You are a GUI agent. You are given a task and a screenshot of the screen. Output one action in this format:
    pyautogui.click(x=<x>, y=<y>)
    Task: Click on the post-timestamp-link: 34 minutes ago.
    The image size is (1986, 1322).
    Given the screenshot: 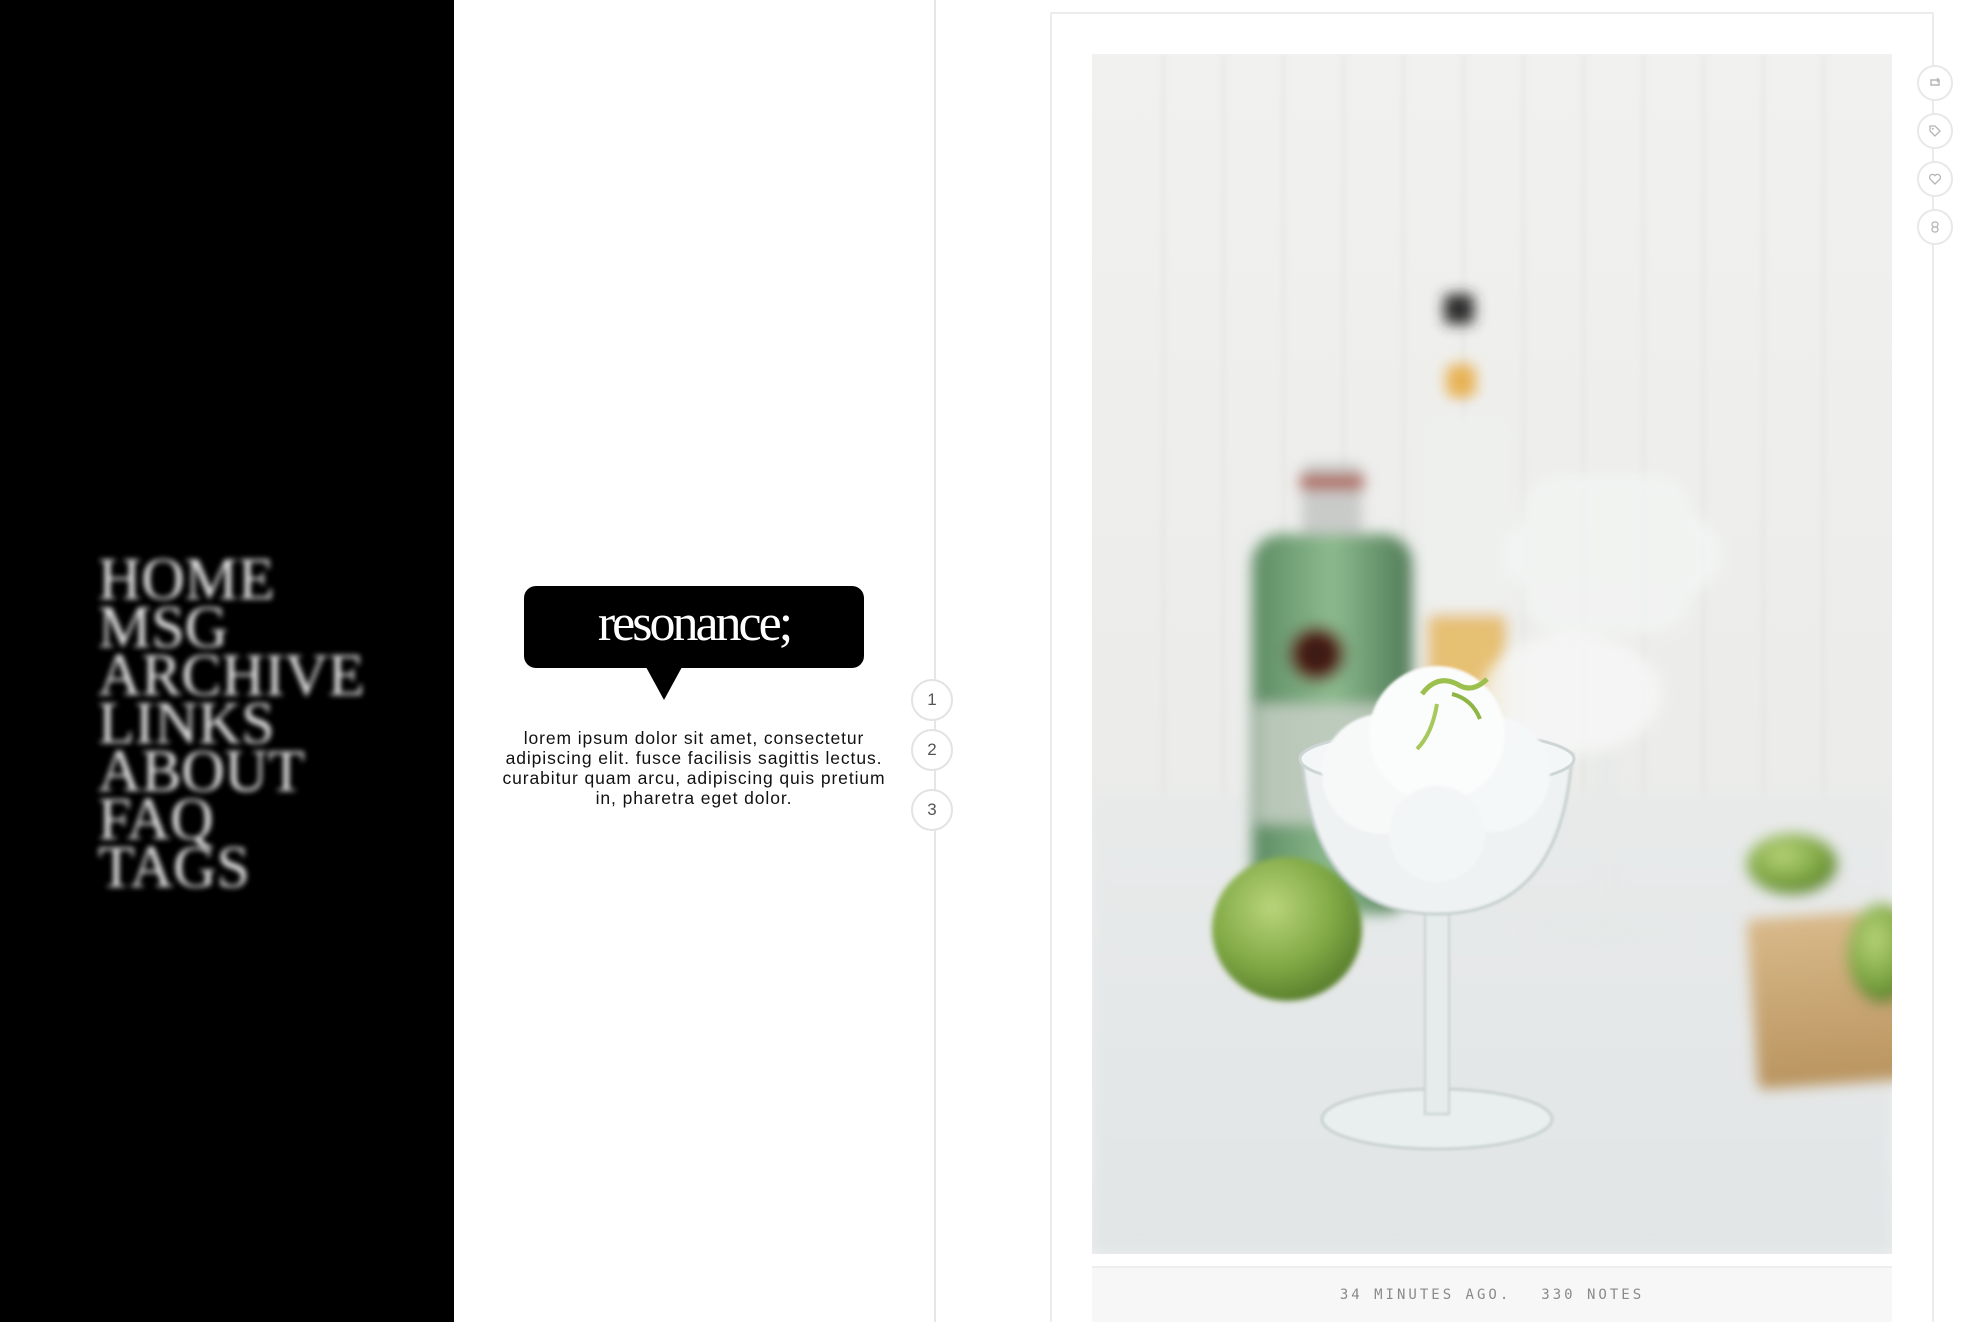 What is the action you would take?
    pyautogui.click(x=1425, y=1295)
    